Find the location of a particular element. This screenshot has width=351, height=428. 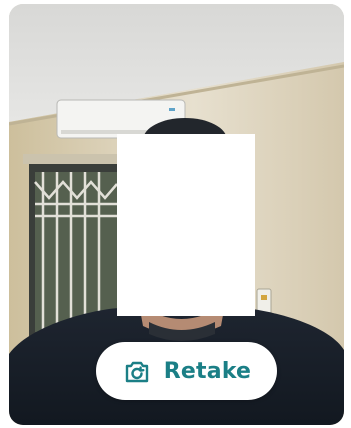

retake-label: Retake is located at coordinates (207, 371).